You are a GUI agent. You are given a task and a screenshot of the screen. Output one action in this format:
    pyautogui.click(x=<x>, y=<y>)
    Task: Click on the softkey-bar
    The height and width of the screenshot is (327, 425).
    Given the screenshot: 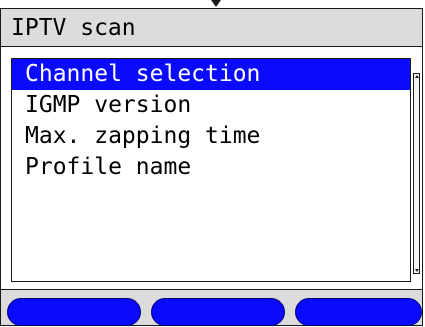 What is the action you would take?
    pyautogui.click(x=211, y=307)
    